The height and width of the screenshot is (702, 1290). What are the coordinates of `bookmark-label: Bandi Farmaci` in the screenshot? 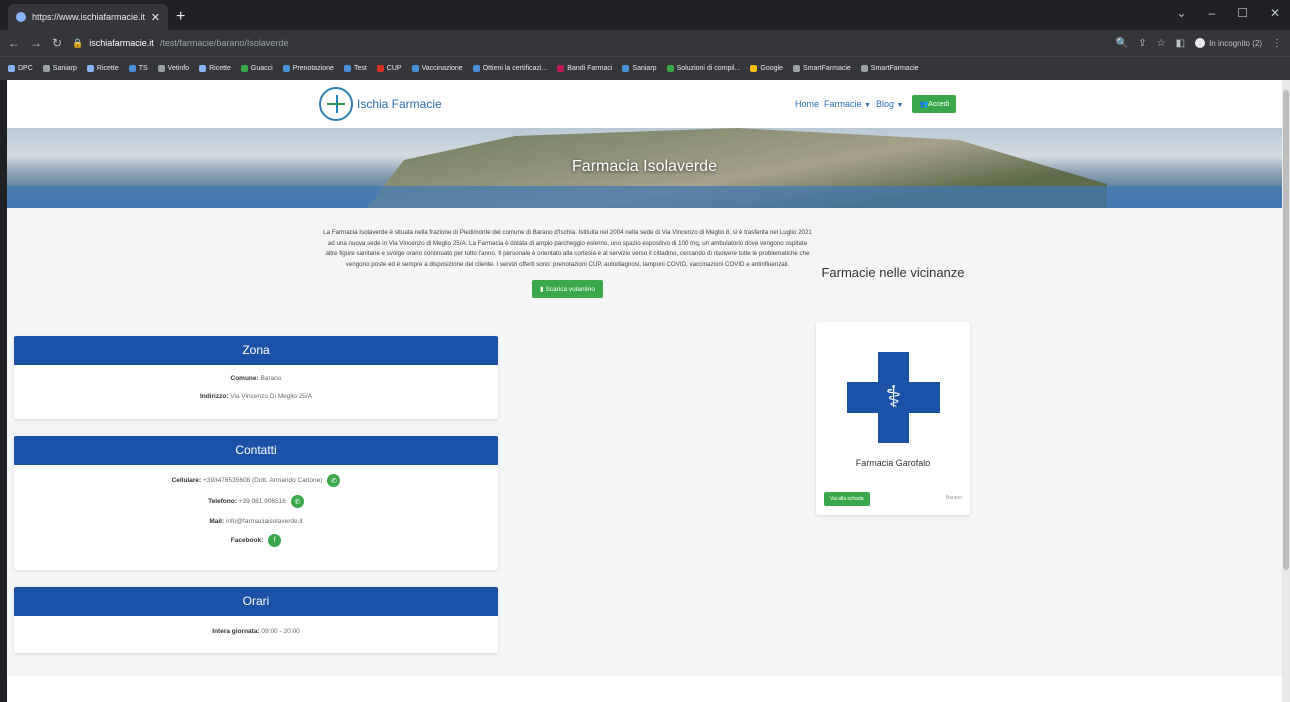 It's located at (590, 68).